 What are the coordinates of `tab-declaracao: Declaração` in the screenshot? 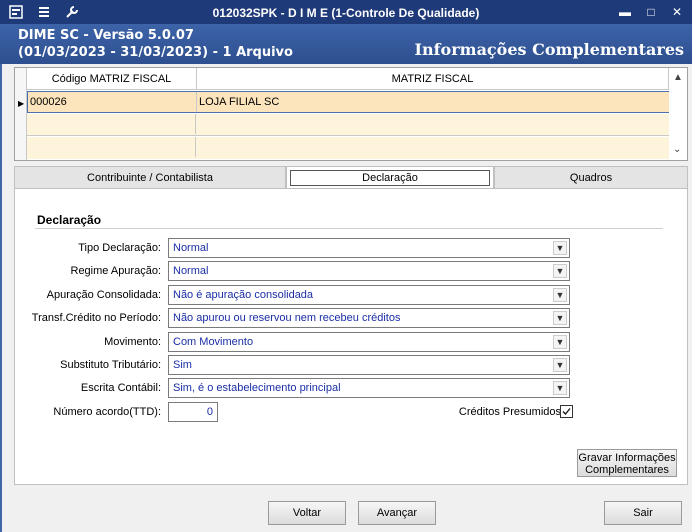 It's located at (390, 177).